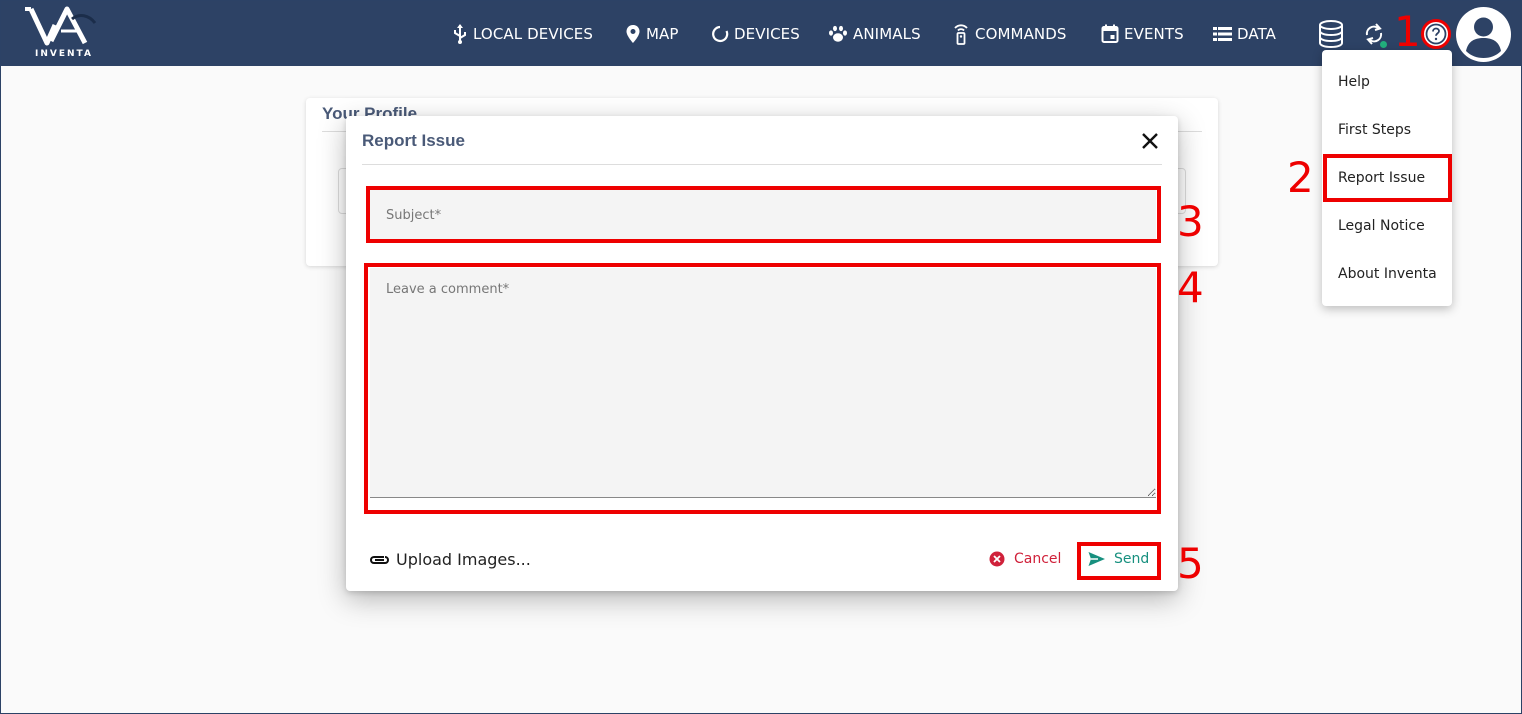  What do you see at coordinates (1222, 34) in the screenshot?
I see `list-icon` at bounding box center [1222, 34].